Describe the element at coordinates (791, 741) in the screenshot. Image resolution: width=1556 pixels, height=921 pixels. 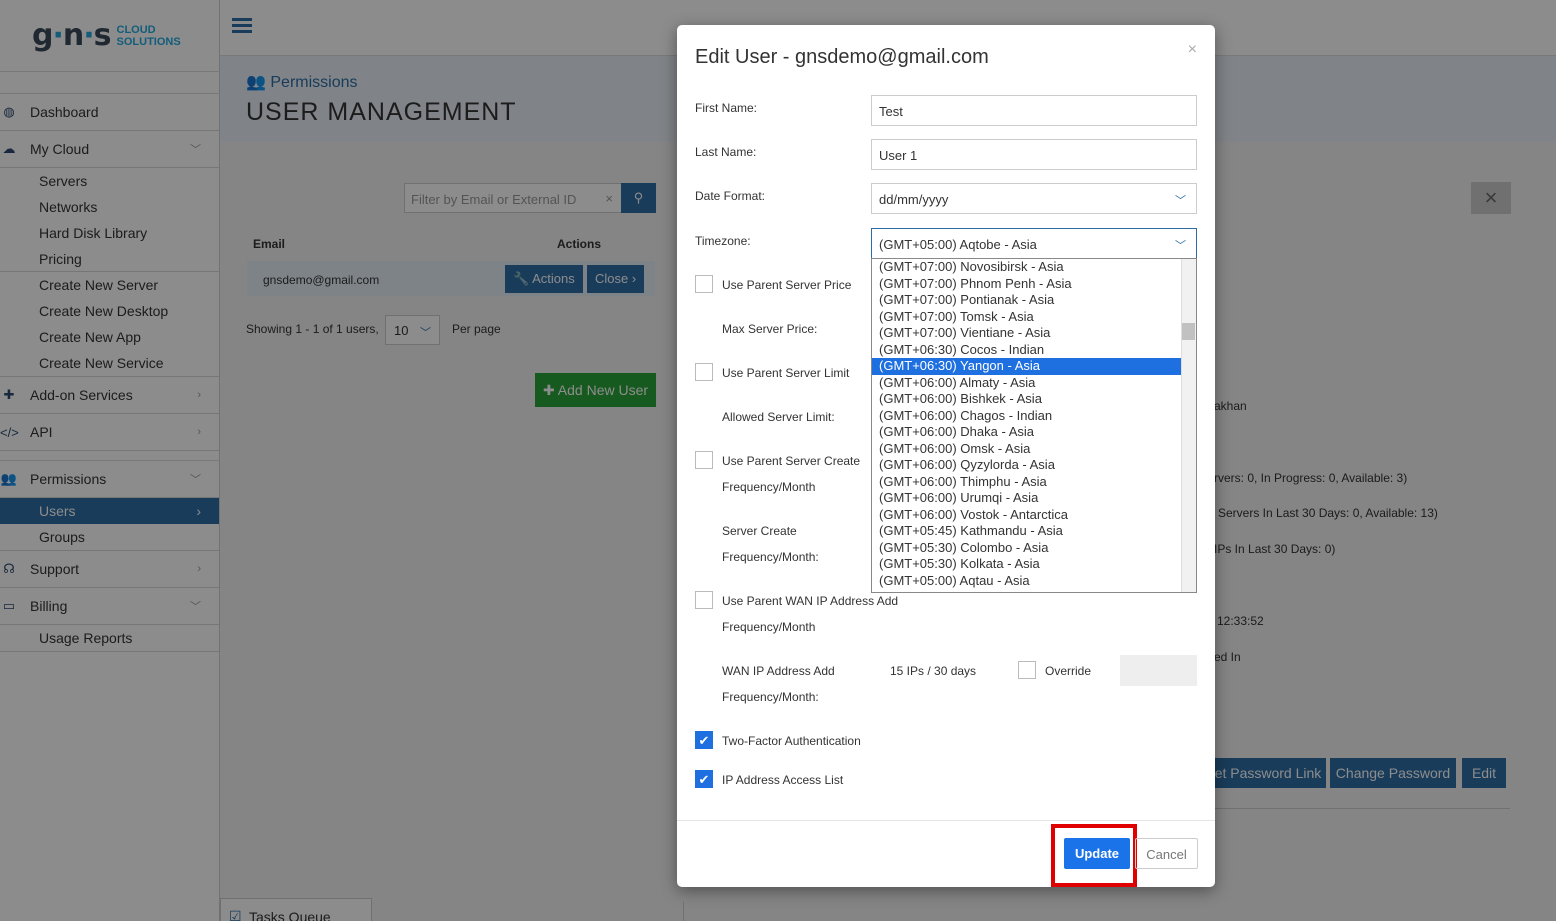
I see `two-factor-label: Two-Factor Authentication` at that location.